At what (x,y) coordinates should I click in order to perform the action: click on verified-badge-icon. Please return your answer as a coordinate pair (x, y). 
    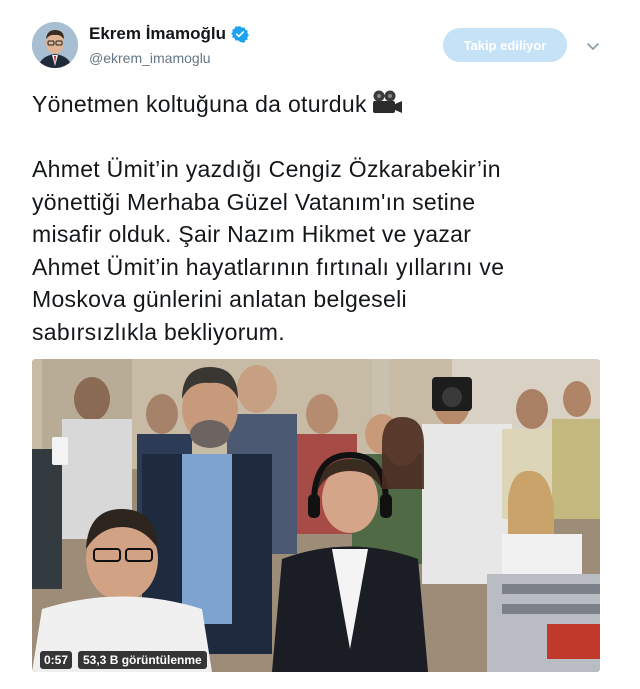
    Looking at the image, I should click on (240, 34).